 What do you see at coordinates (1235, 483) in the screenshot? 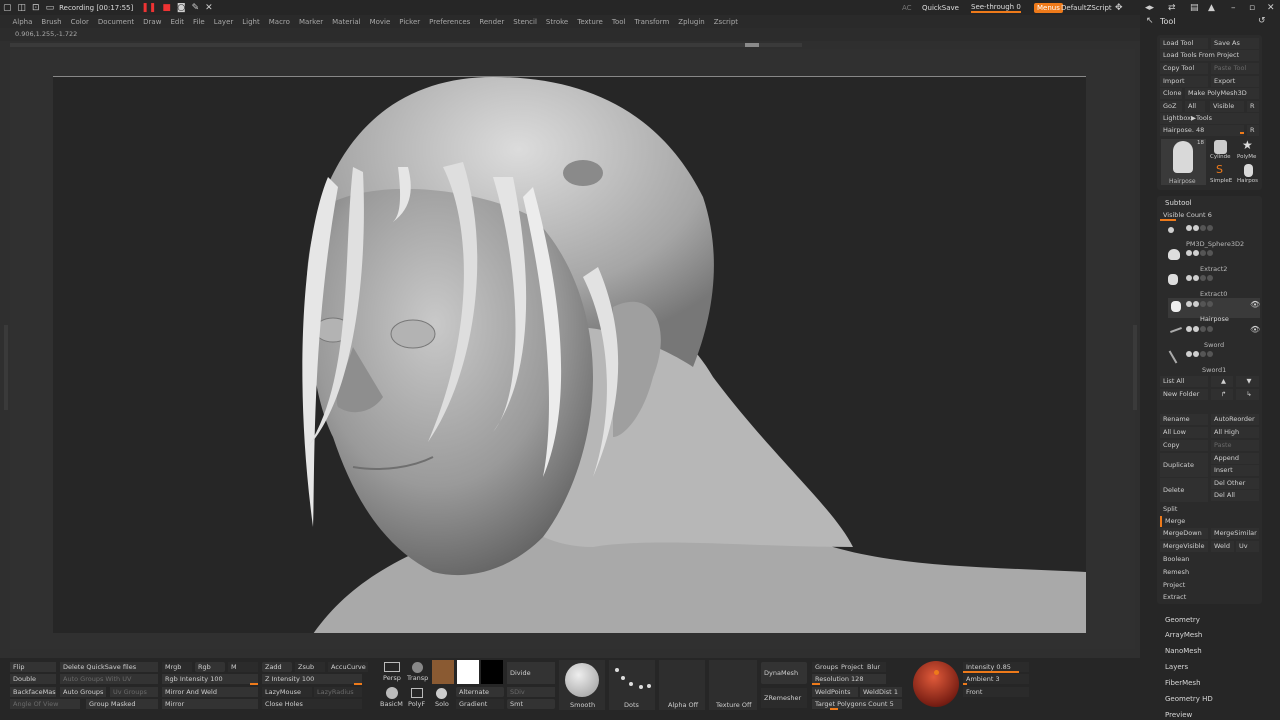
I see `del-other-button: Del Other` at bounding box center [1235, 483].